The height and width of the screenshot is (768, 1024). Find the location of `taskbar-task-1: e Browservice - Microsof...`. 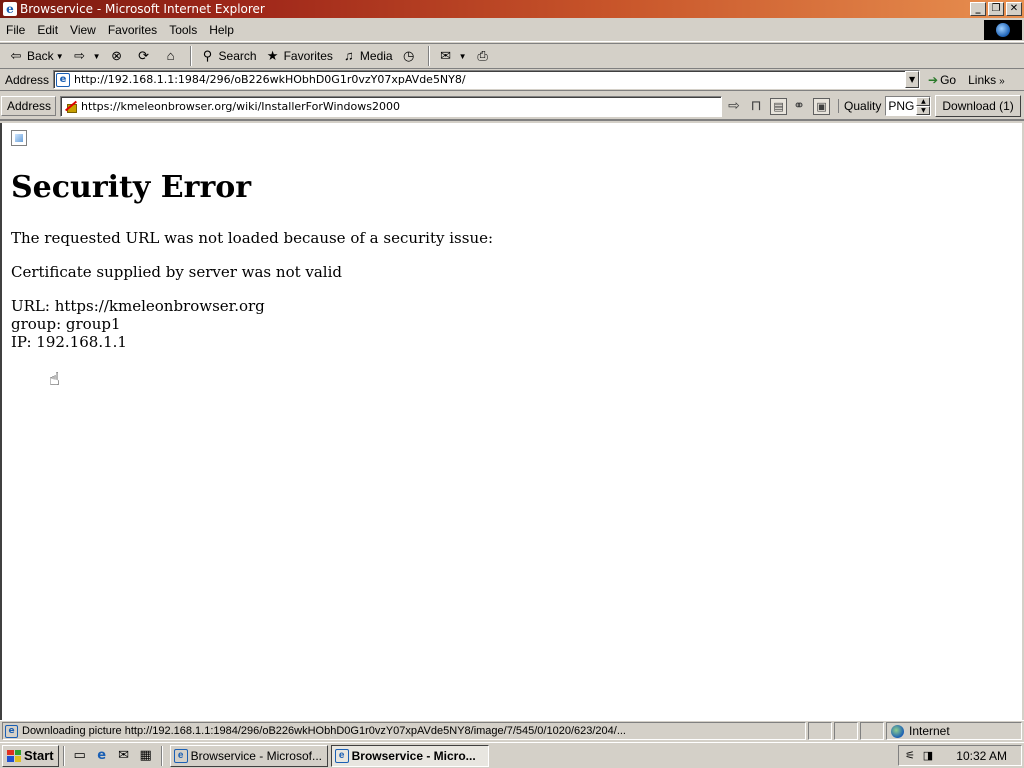

taskbar-task-1: e Browservice - Microsof... is located at coordinates (248, 755).